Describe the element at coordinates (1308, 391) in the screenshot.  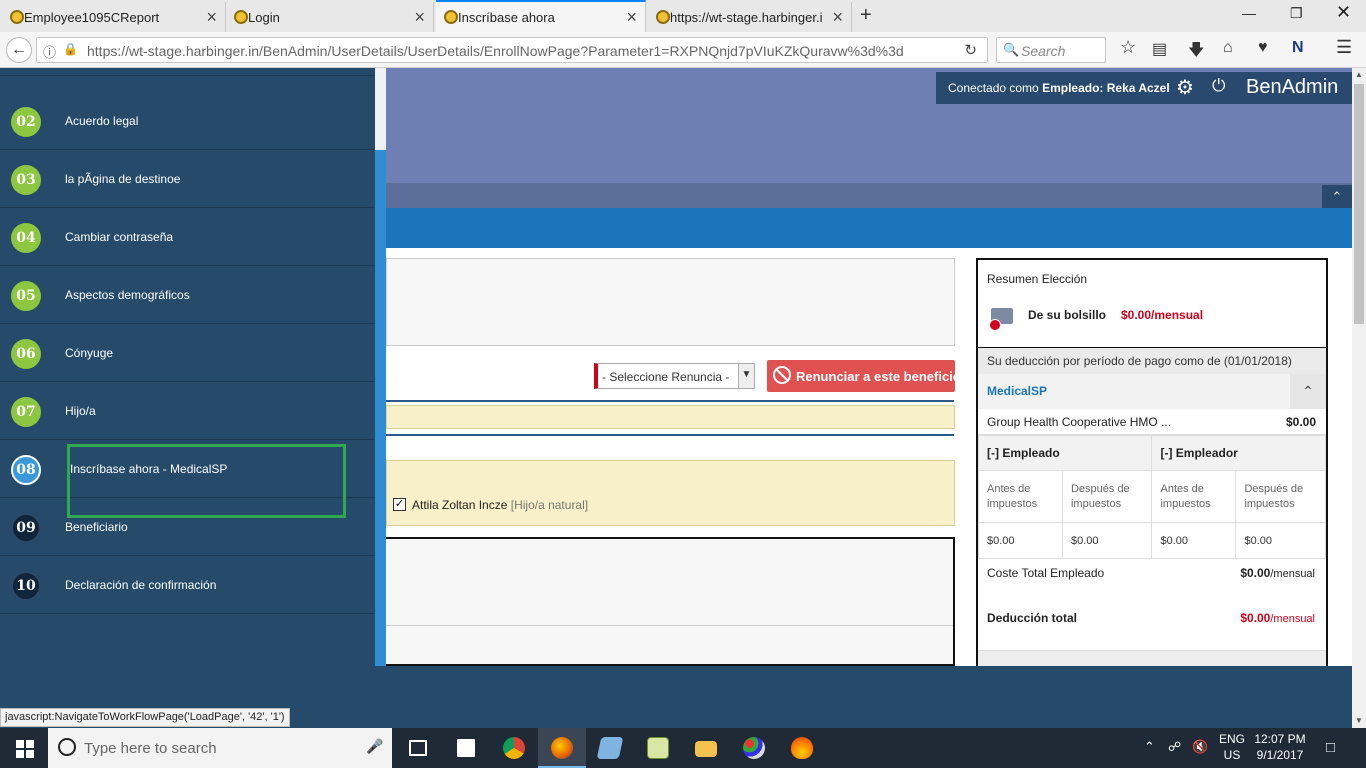
I see `chevron-up-icon: ⌃` at that location.